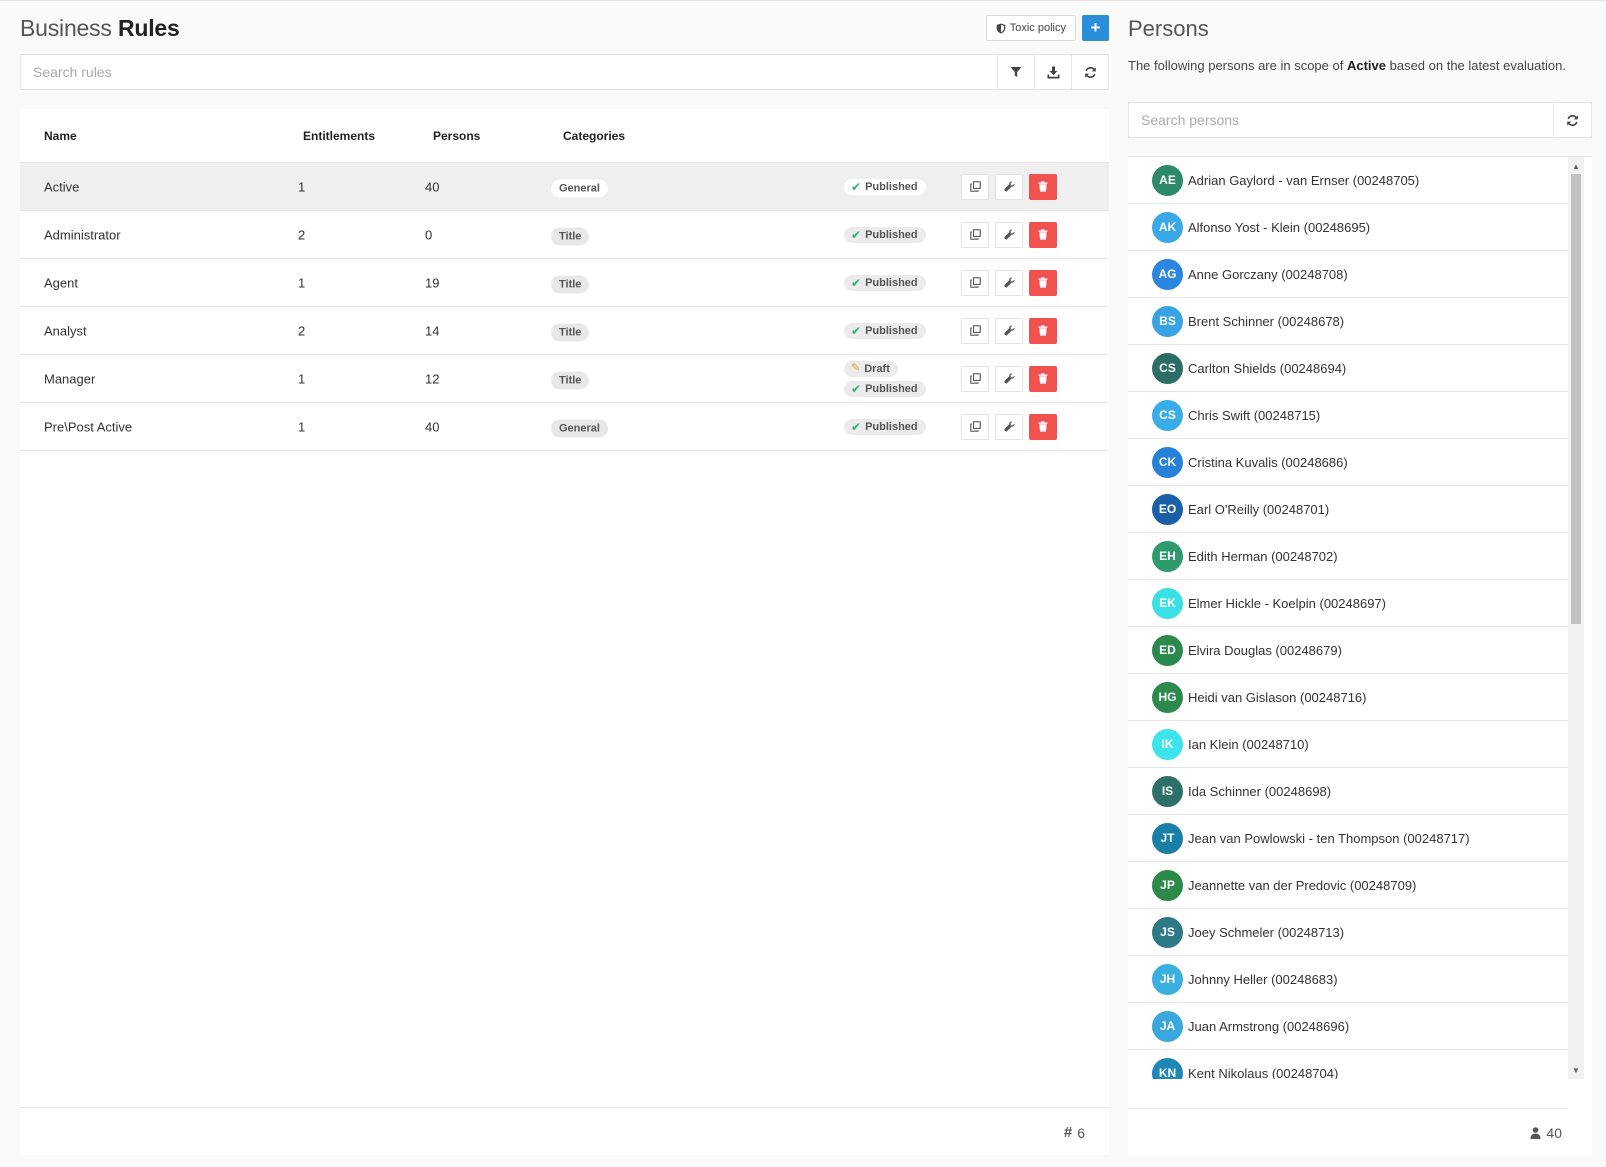 This screenshot has width=1606, height=1167. I want to click on persons-search-input, so click(1341, 120).